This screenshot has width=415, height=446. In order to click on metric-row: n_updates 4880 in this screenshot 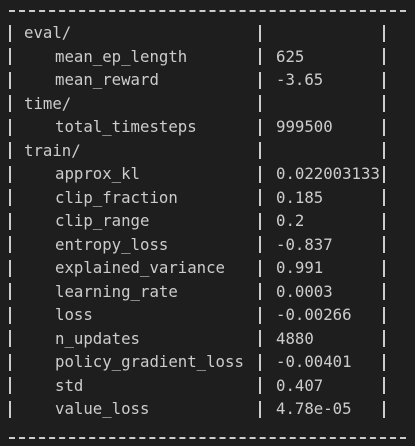, I will do `click(207, 339)`.